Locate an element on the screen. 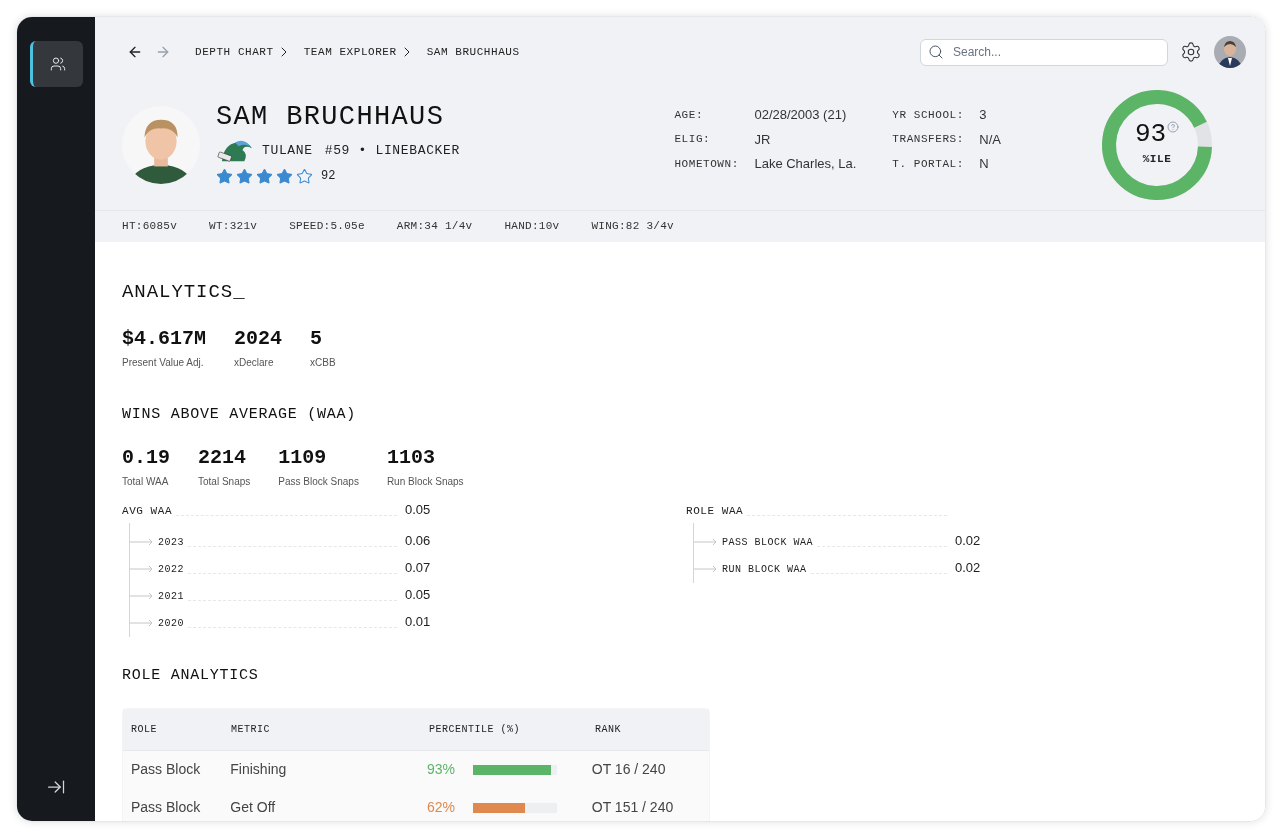 The height and width of the screenshot is (838, 1282). breadcrumb-link: TEAM EXPLORER is located at coordinates (350, 52).